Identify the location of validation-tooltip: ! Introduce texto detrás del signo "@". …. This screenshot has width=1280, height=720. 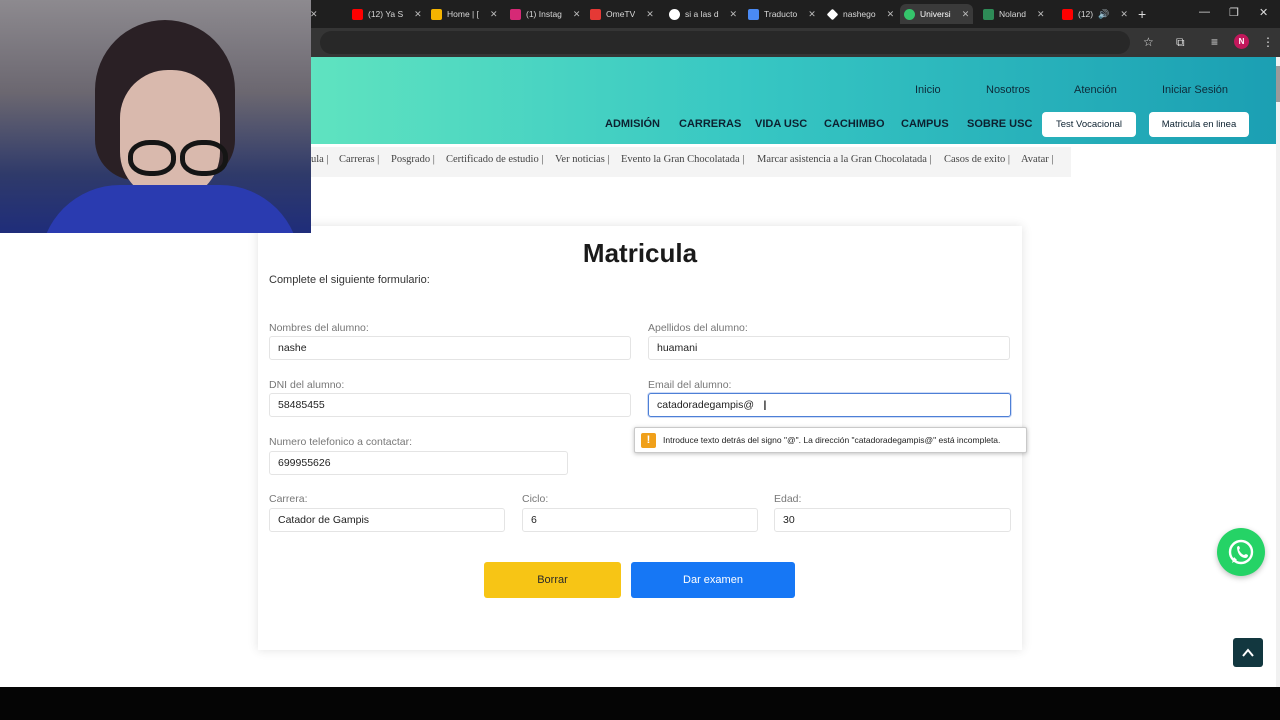
(830, 440).